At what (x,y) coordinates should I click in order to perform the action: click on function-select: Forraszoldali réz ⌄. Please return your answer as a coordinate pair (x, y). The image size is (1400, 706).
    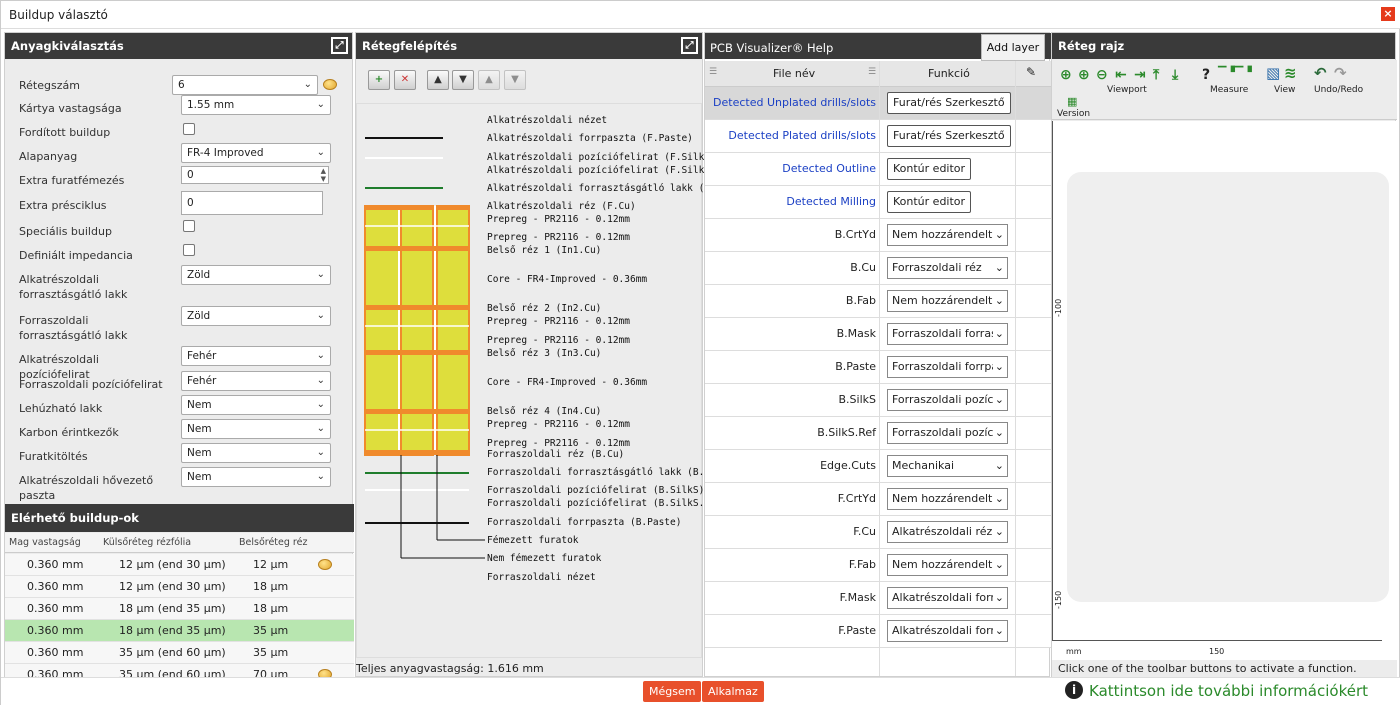
    Looking at the image, I should click on (947, 268).